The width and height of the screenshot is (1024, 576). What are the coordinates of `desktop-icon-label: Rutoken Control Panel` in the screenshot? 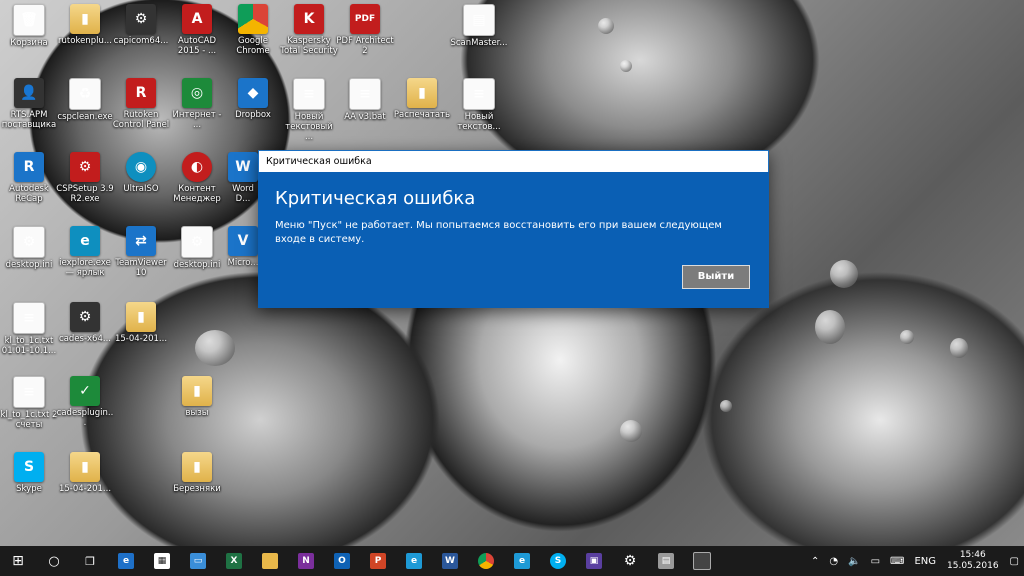 It's located at (141, 120).